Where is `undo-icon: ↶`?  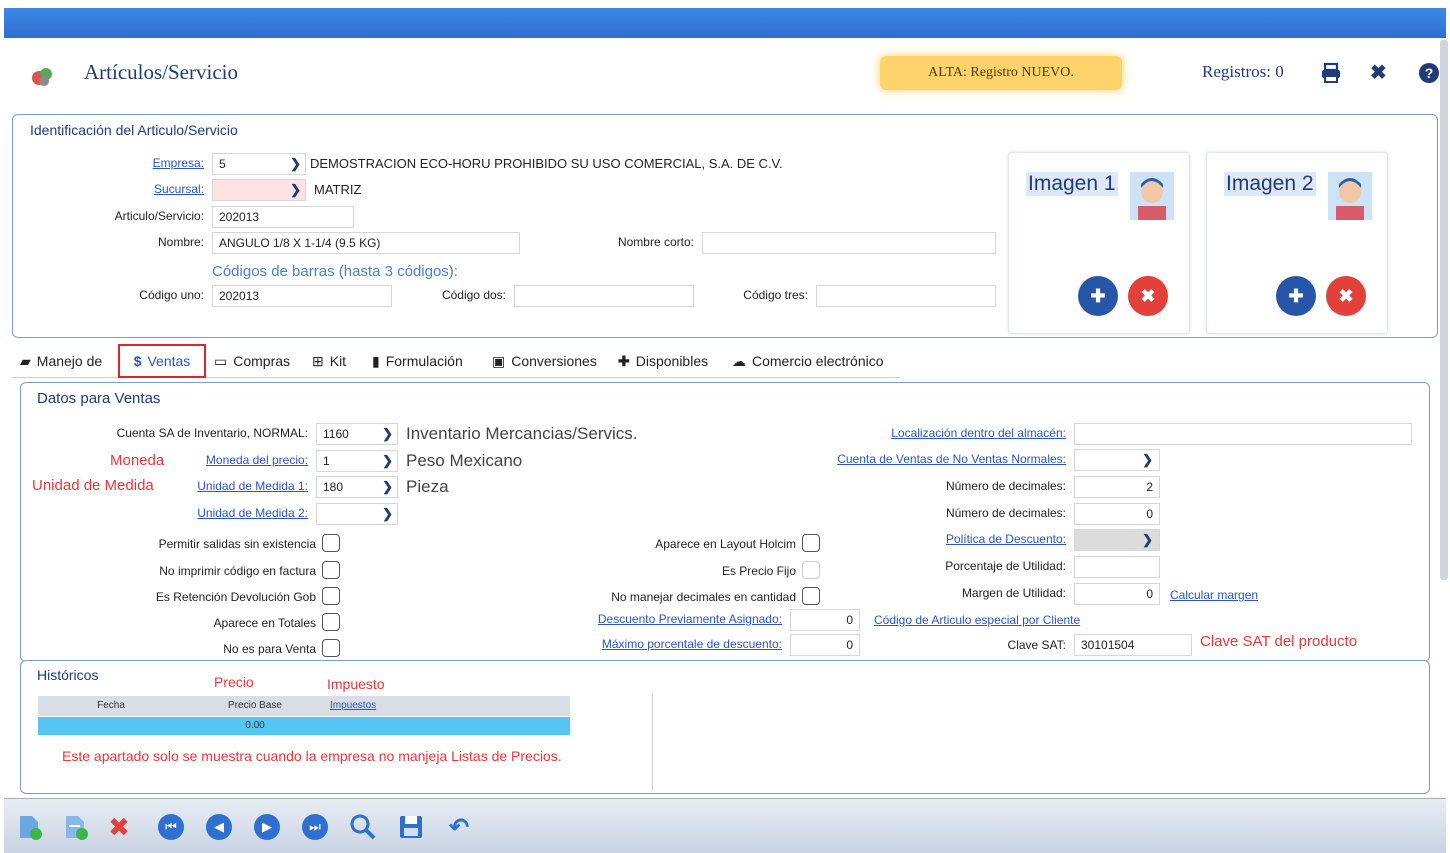 undo-icon: ↶ is located at coordinates (459, 827).